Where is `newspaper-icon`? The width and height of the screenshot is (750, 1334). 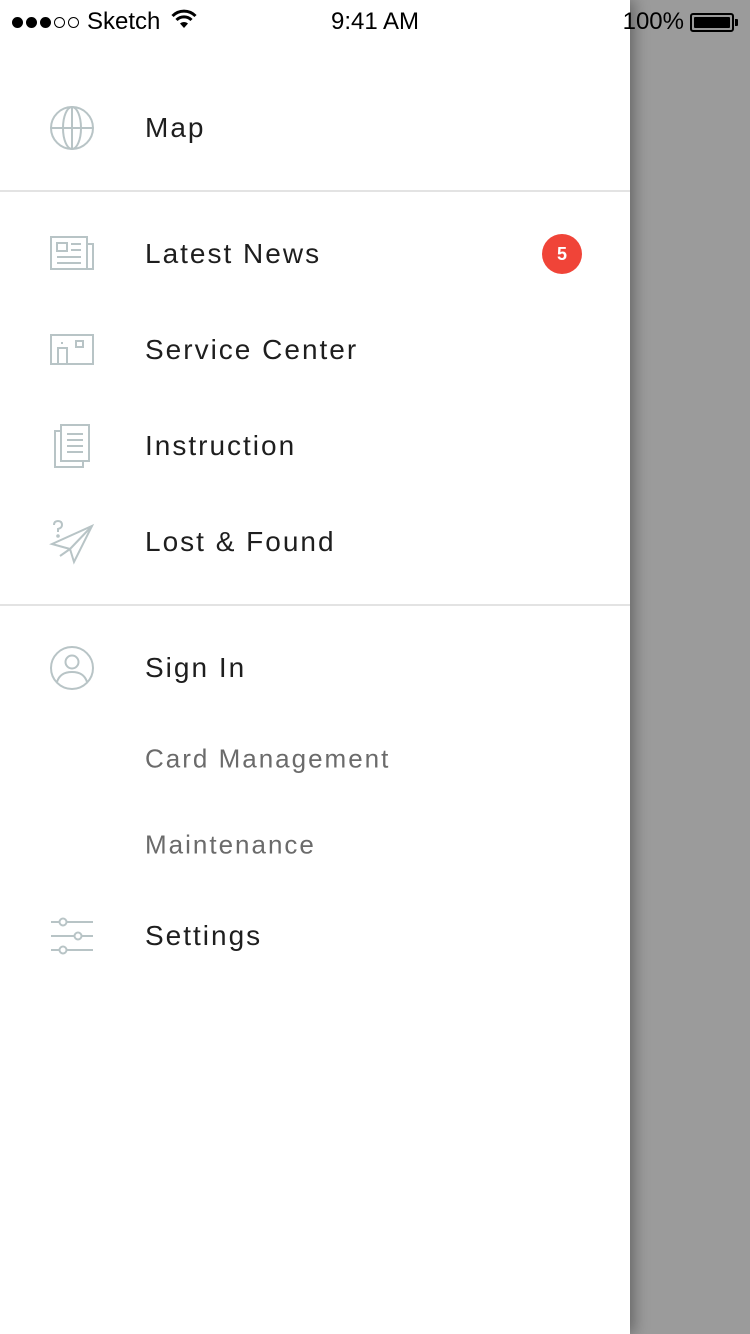 newspaper-icon is located at coordinates (72, 254).